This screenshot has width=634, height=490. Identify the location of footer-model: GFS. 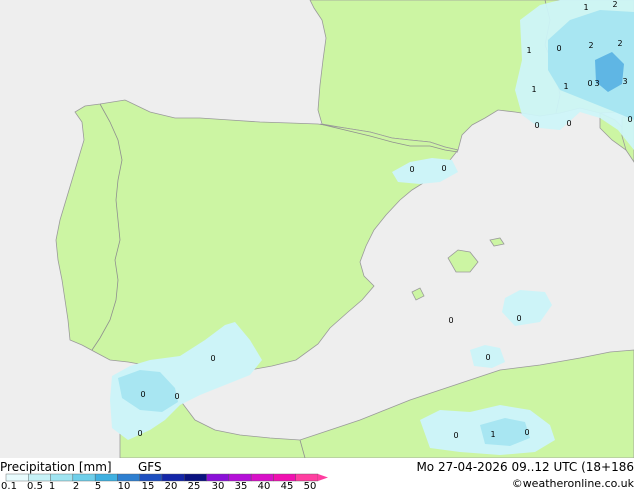
(150, 467).